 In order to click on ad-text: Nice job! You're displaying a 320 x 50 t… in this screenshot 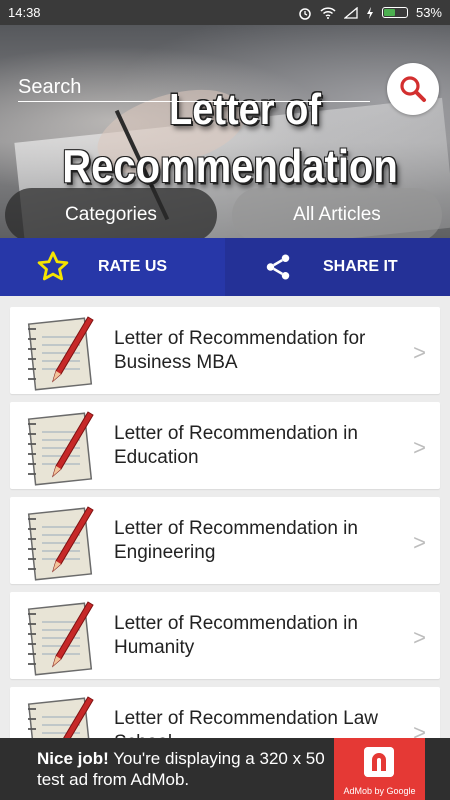, I will do `click(187, 769)`.